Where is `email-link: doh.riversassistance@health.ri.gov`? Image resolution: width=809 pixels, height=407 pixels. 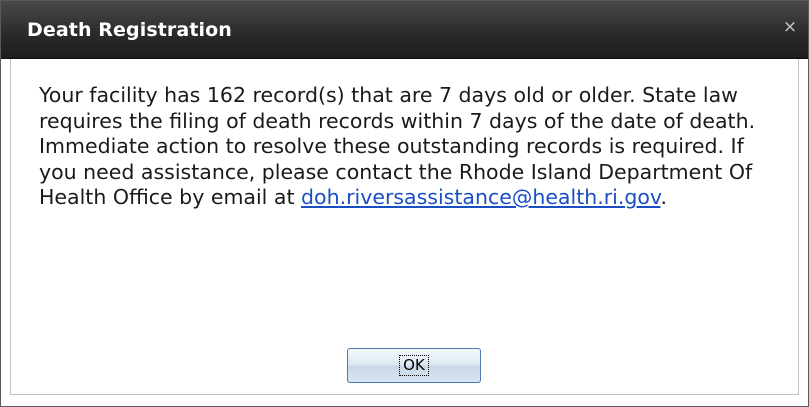 email-link: doh.riversassistance@health.ri.gov is located at coordinates (480, 197).